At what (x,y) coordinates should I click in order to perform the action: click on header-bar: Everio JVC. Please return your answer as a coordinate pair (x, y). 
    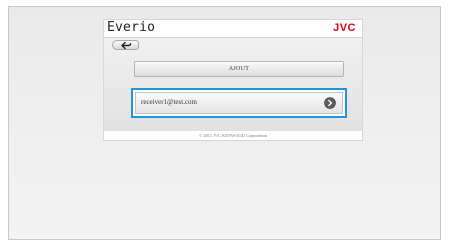
    Looking at the image, I should click on (233, 28).